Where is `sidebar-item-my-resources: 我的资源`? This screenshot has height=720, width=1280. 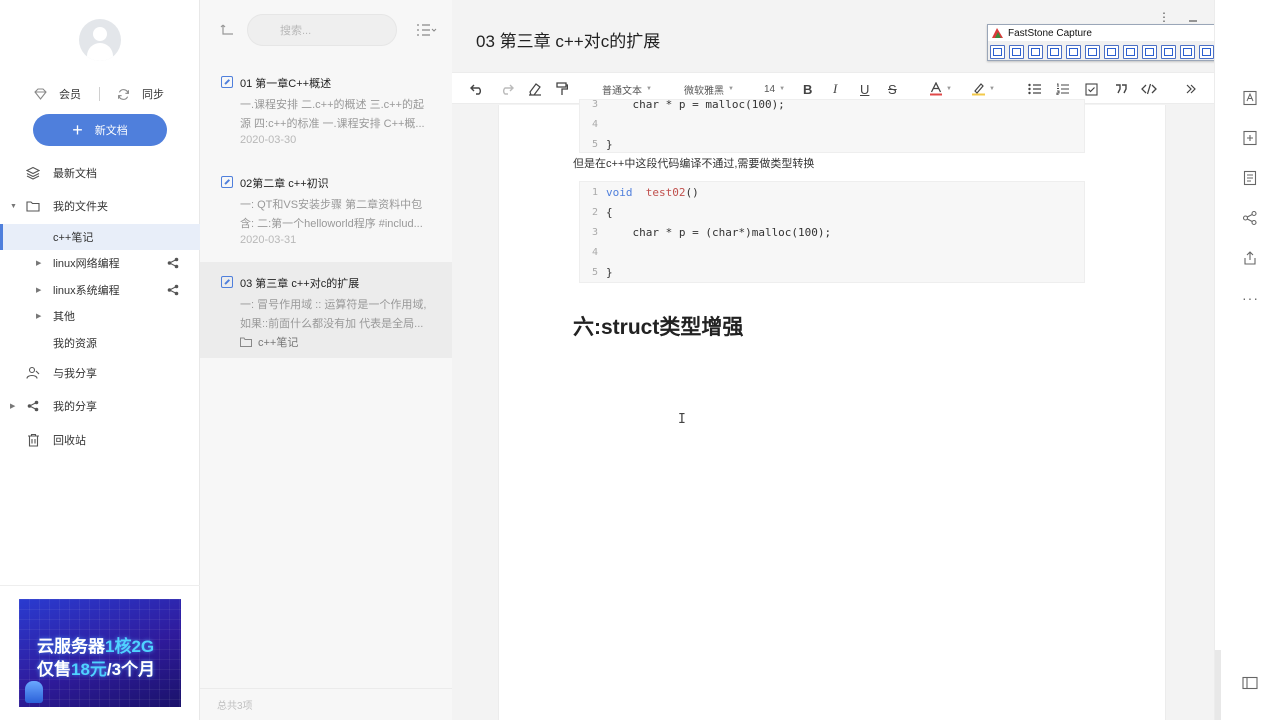 sidebar-item-my-resources: 我的资源 is located at coordinates (100, 343).